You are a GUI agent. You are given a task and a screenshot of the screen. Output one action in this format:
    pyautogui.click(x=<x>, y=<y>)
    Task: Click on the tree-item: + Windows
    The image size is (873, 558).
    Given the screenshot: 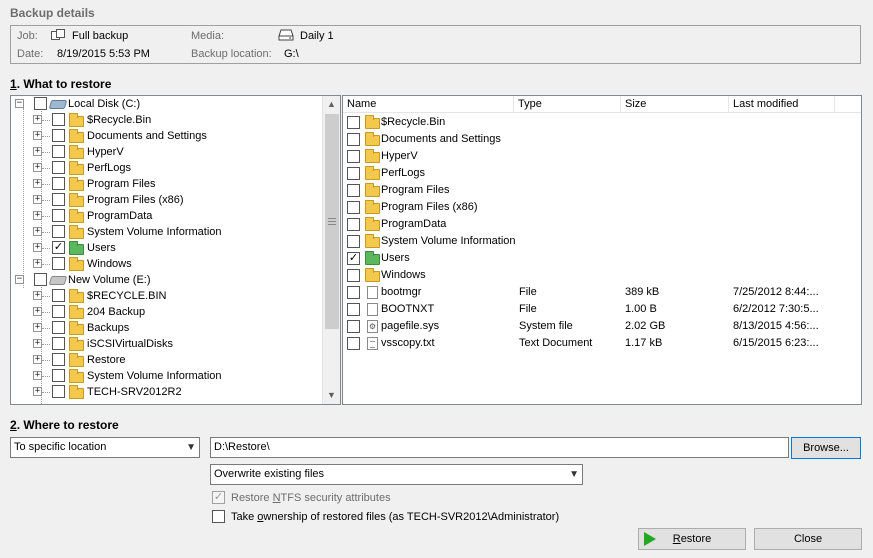 What is the action you would take?
    pyautogui.click(x=166, y=264)
    